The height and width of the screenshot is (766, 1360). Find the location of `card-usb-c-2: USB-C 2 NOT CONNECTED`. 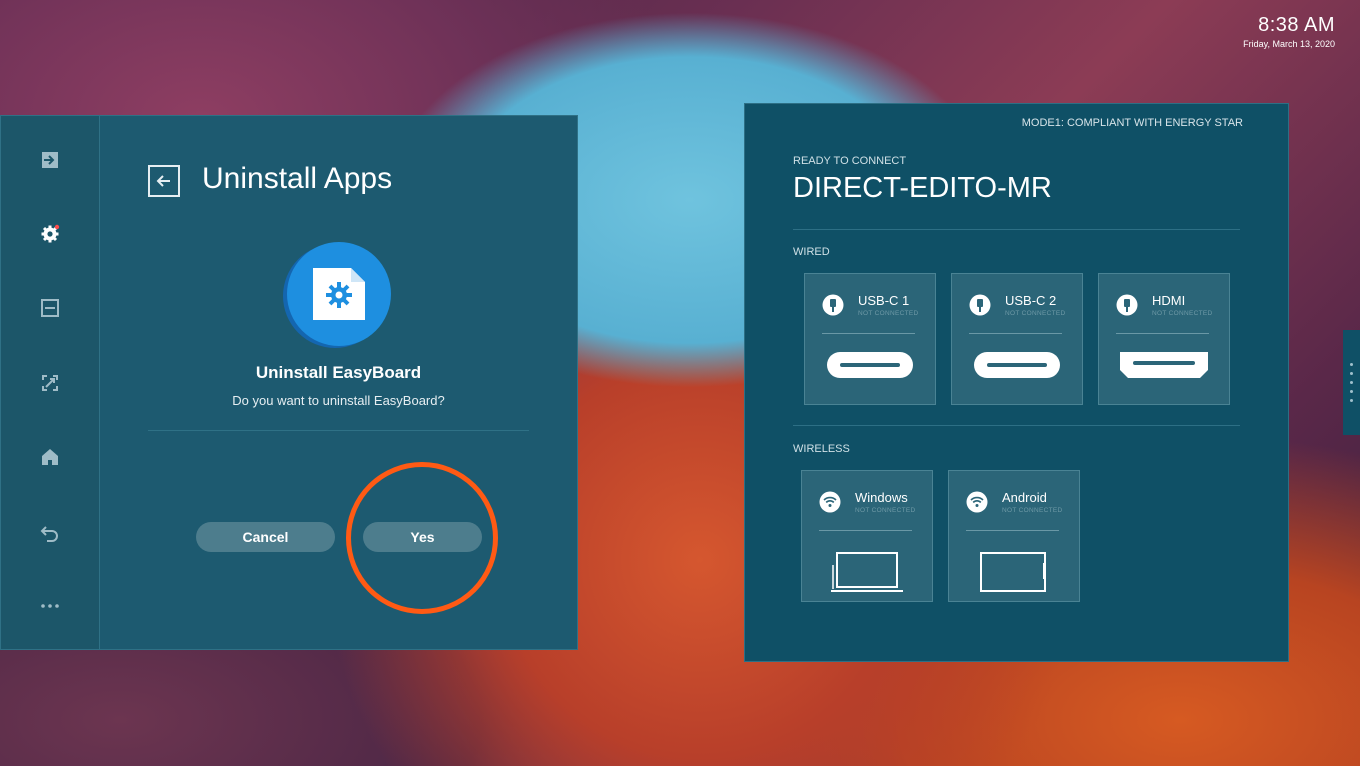

card-usb-c-2: USB-C 2 NOT CONNECTED is located at coordinates (1017, 339).